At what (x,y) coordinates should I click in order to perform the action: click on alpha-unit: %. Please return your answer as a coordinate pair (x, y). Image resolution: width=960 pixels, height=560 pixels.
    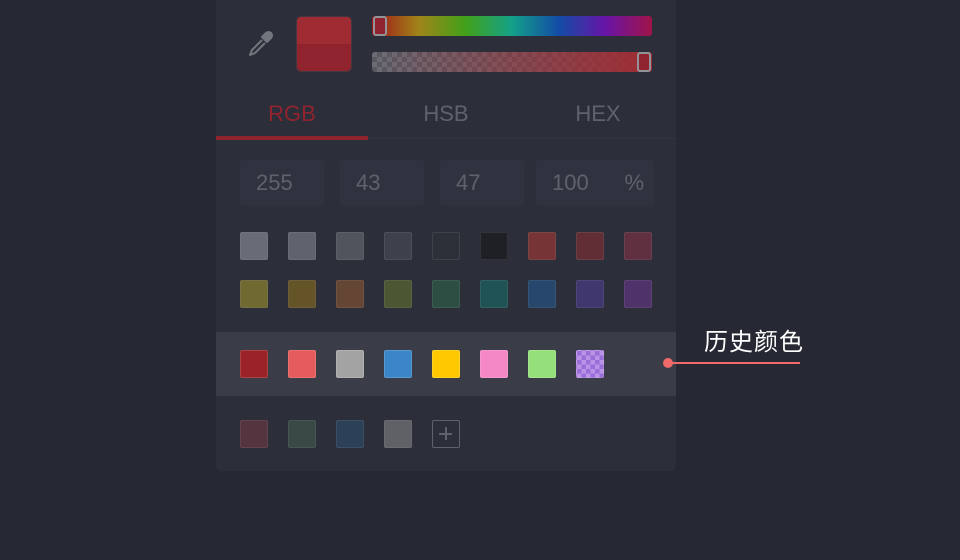
    Looking at the image, I should click on (634, 182).